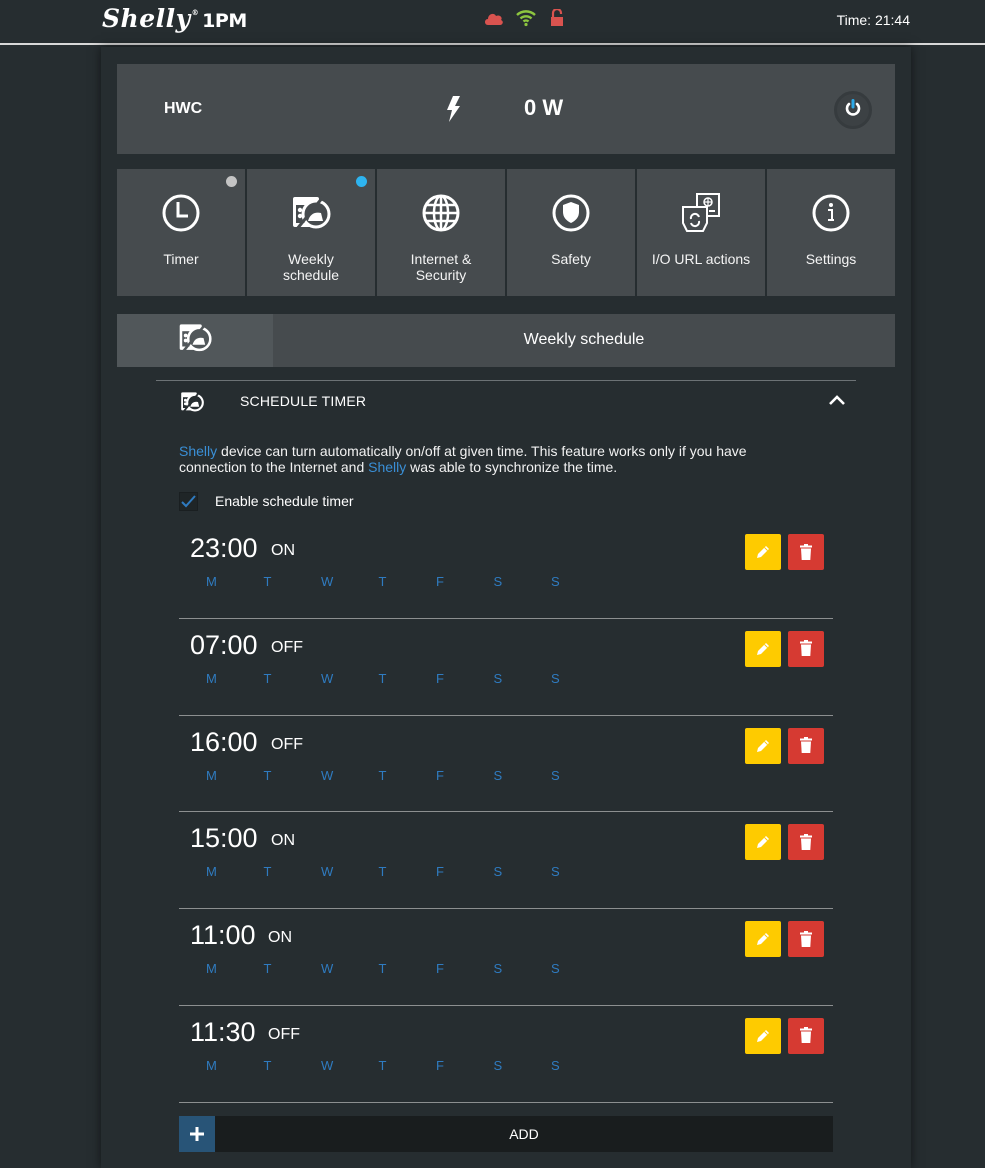  I want to click on checkmark-icon, so click(188, 500).